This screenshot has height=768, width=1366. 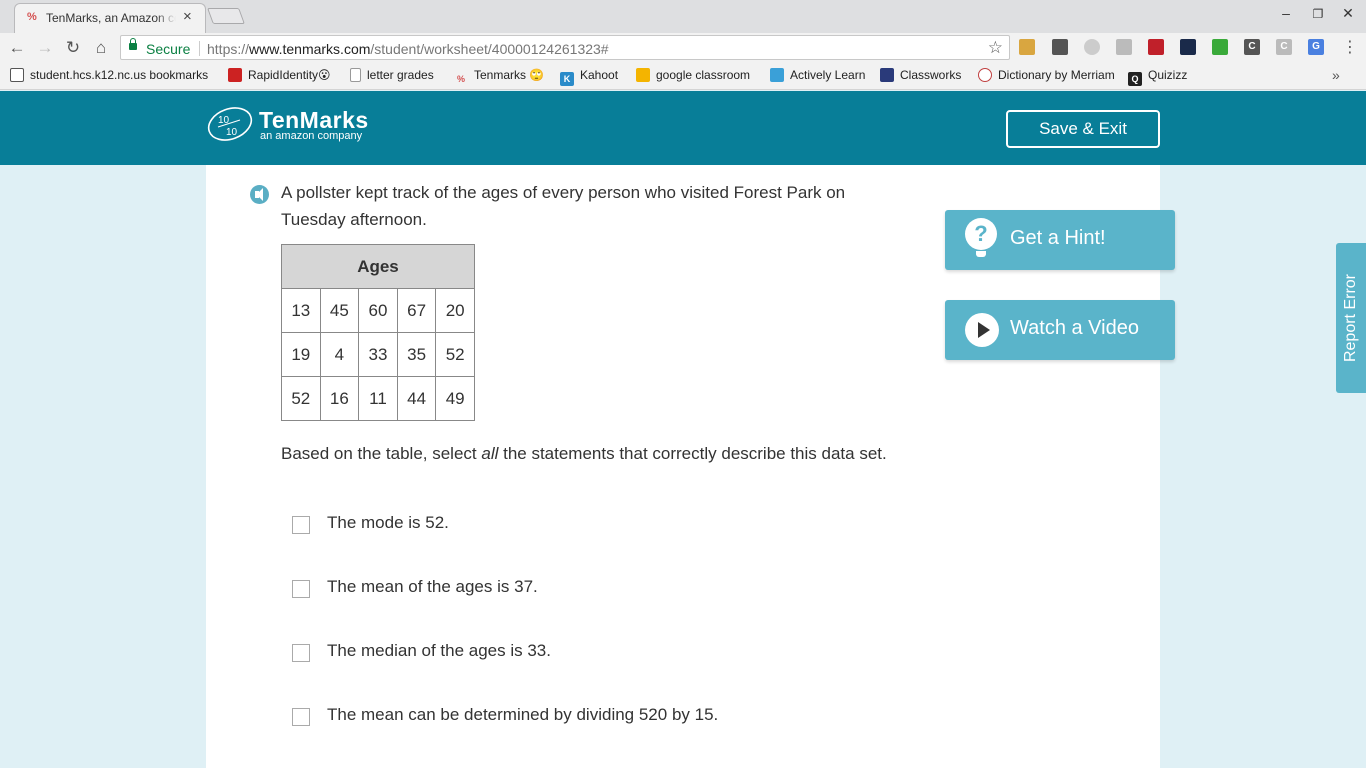 What do you see at coordinates (73, 48) in the screenshot?
I see `reload-icon: ↻` at bounding box center [73, 48].